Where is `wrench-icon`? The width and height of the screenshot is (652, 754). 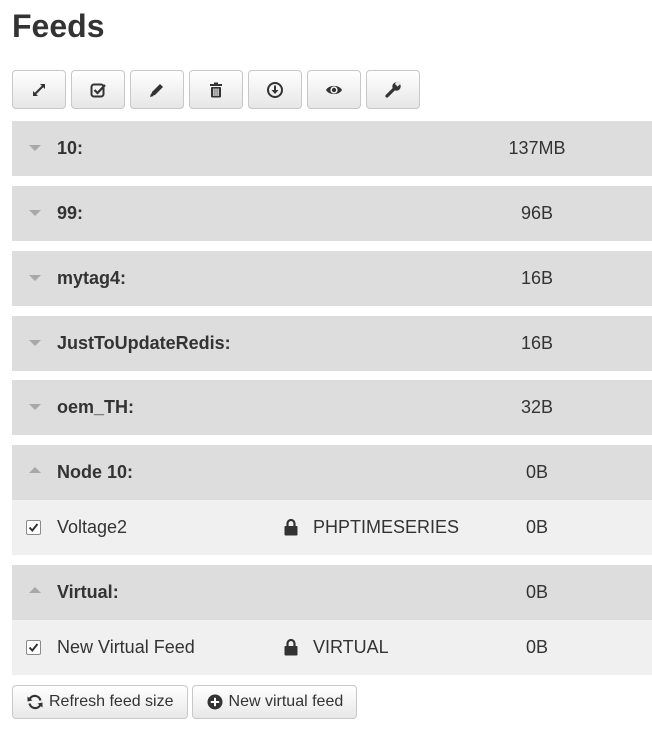
wrench-icon is located at coordinates (393, 89).